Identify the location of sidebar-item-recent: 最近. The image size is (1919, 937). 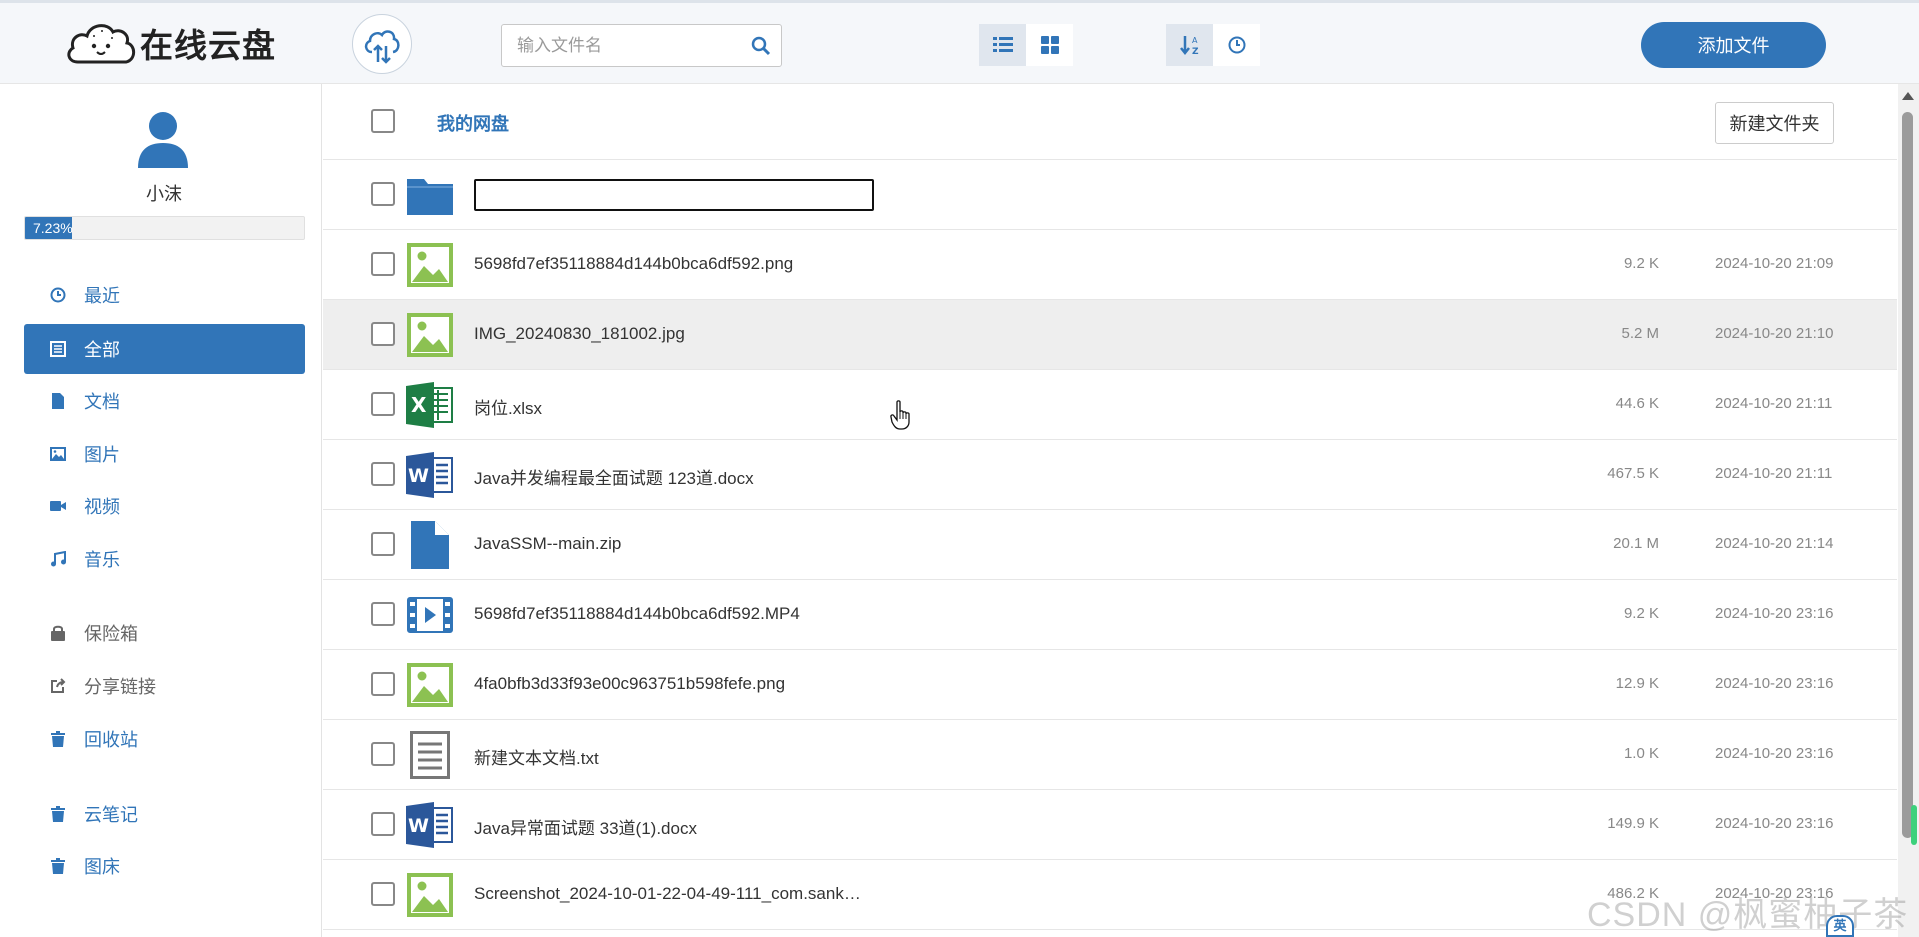
(164, 295).